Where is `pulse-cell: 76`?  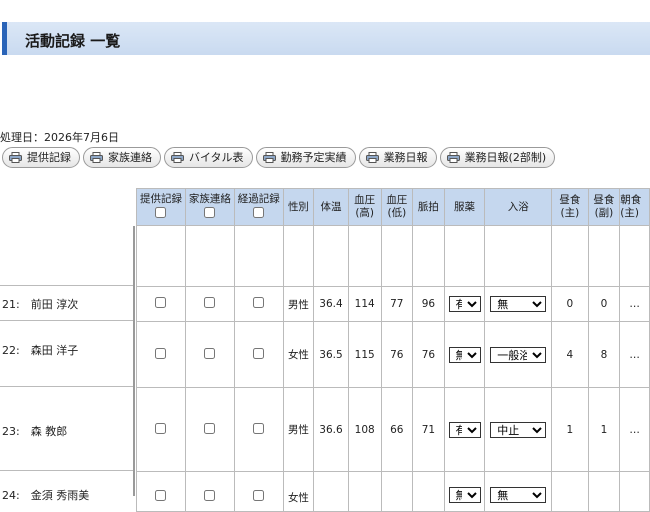
pulse-cell: 76 is located at coordinates (428, 354).